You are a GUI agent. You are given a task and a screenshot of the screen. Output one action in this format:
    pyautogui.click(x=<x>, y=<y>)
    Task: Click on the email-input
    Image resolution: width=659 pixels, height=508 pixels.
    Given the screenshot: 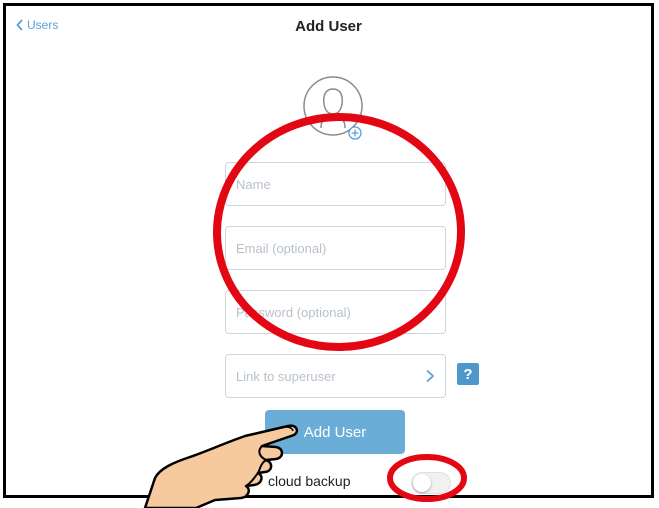 What is the action you would take?
    pyautogui.click(x=335, y=248)
    